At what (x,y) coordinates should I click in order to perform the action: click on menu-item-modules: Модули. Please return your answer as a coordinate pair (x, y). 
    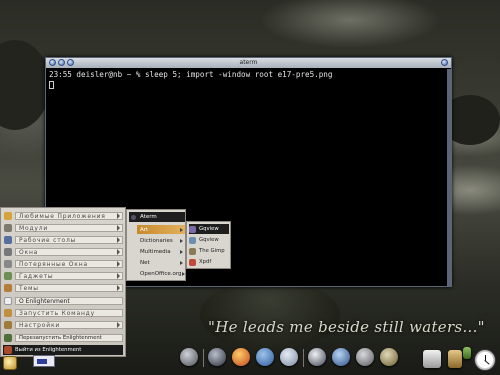
    Looking at the image, I should click on (63, 228).